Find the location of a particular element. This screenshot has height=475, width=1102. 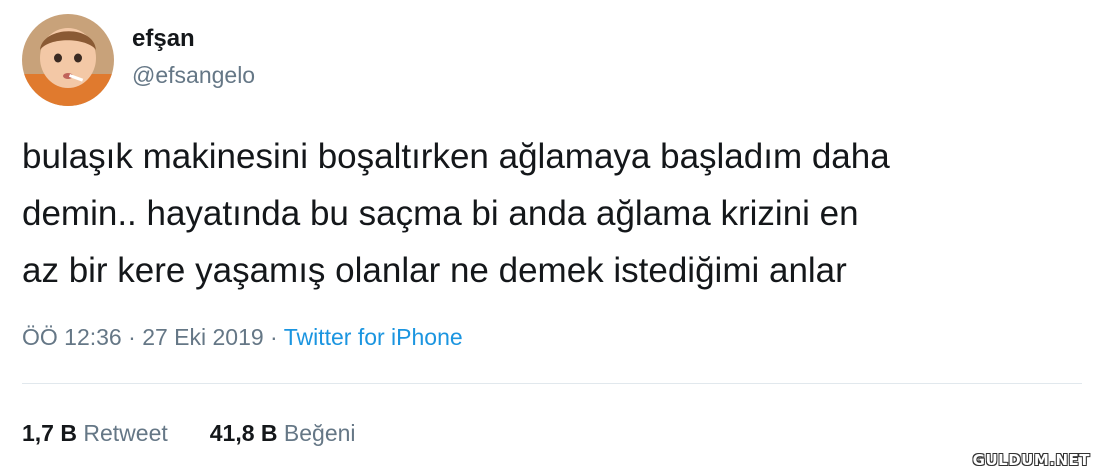

likes-count: 41,8 B is located at coordinates (243, 433).